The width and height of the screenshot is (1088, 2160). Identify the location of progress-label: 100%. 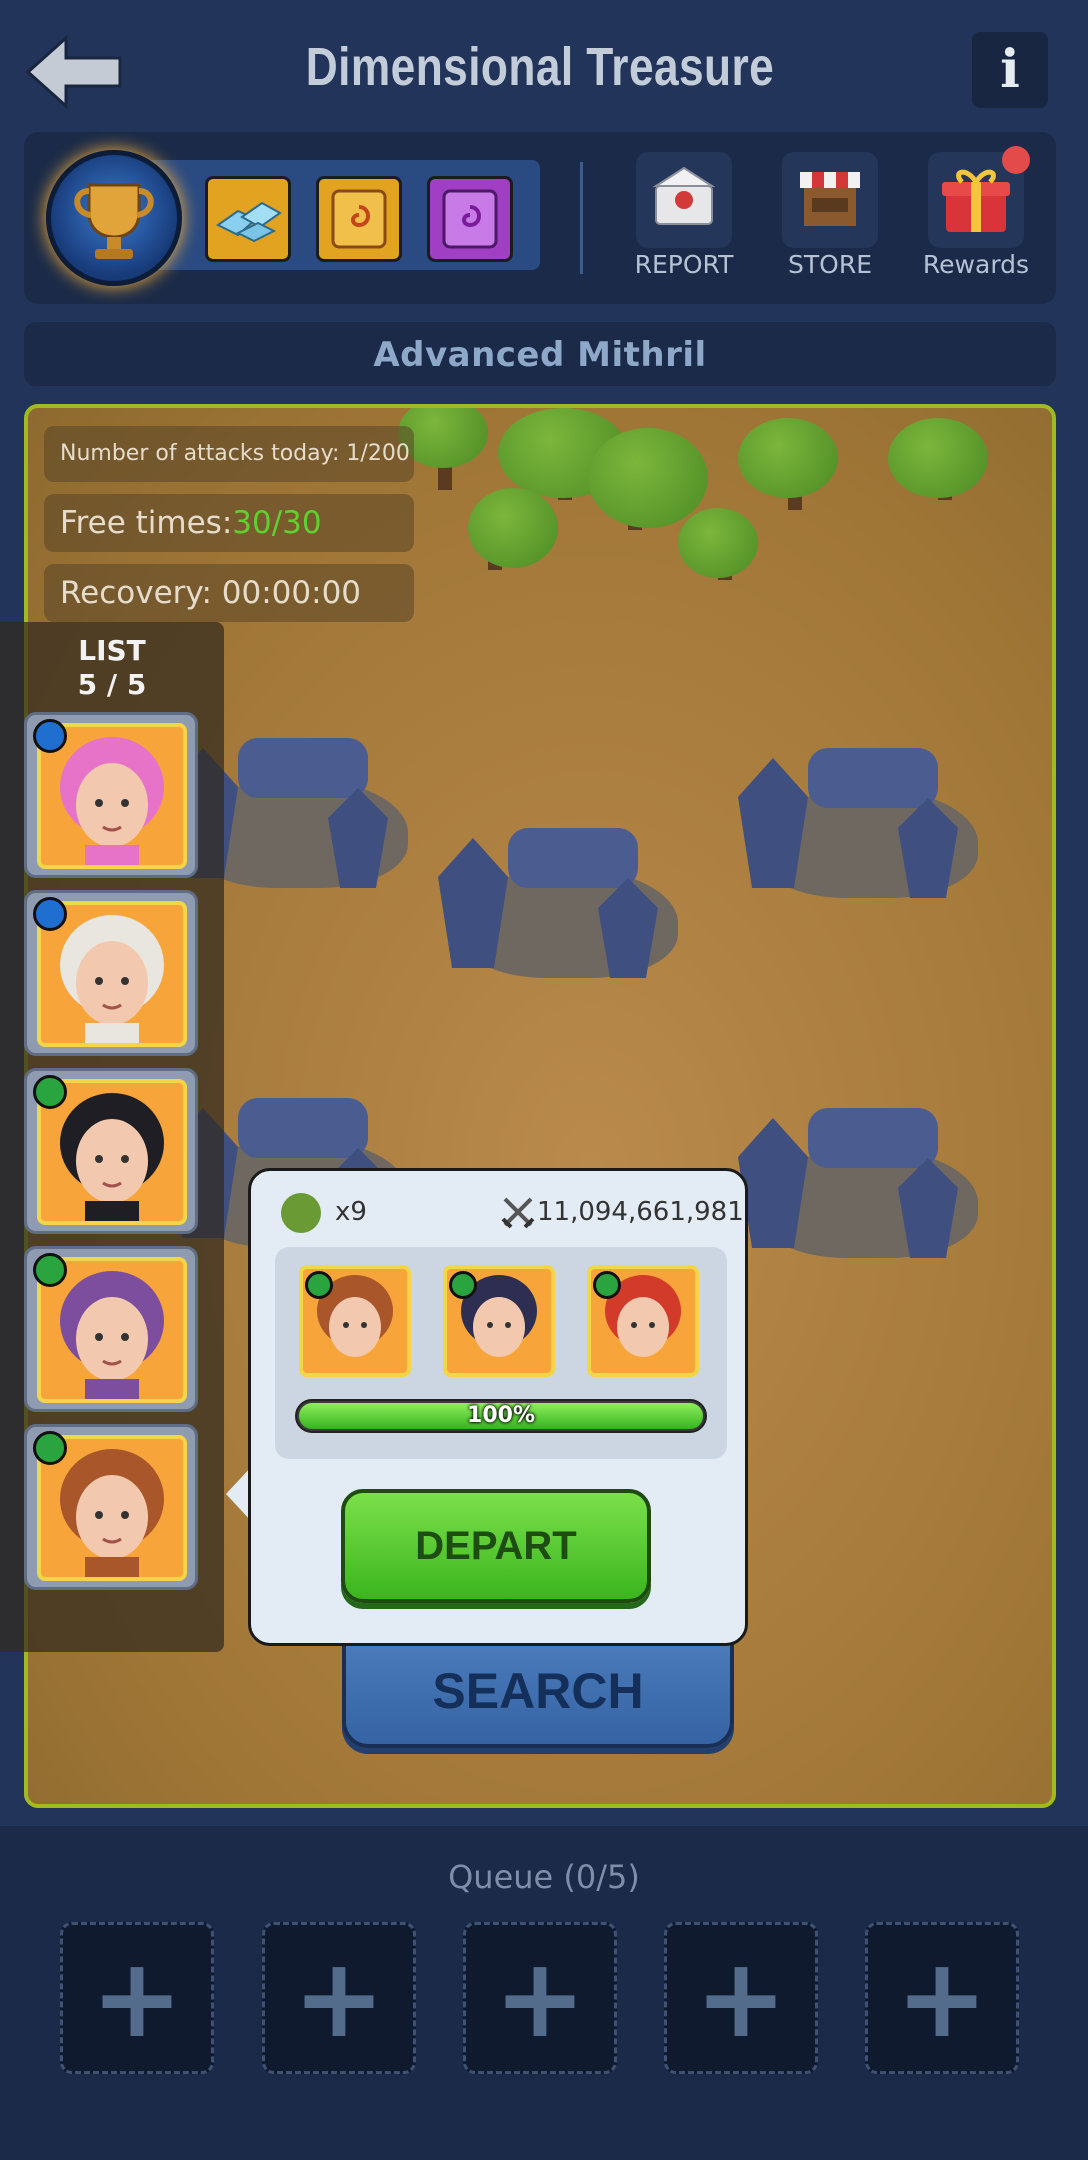
(501, 1415).